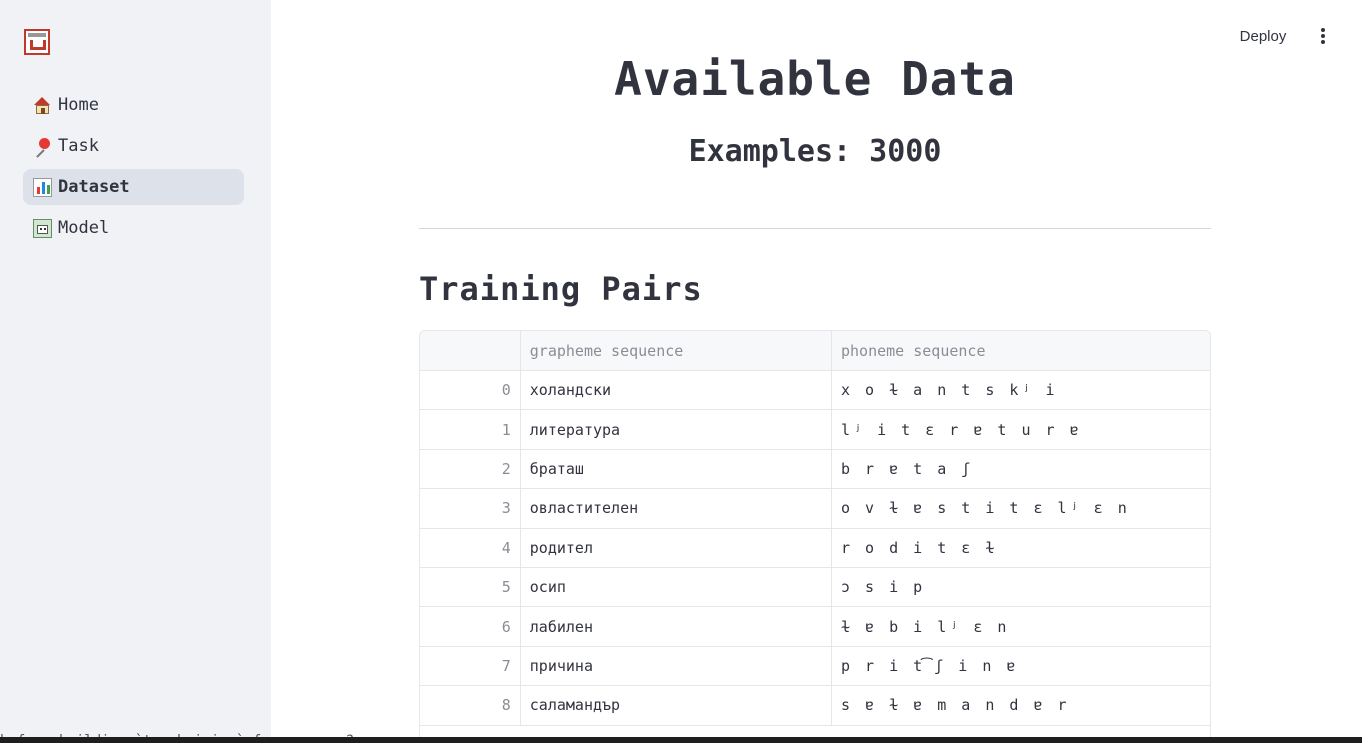 Image resolution: width=1362 pixels, height=743 pixels. Describe the element at coordinates (1021, 587) in the screenshot. I see `phoneme-cell: ɔ s i p` at that location.